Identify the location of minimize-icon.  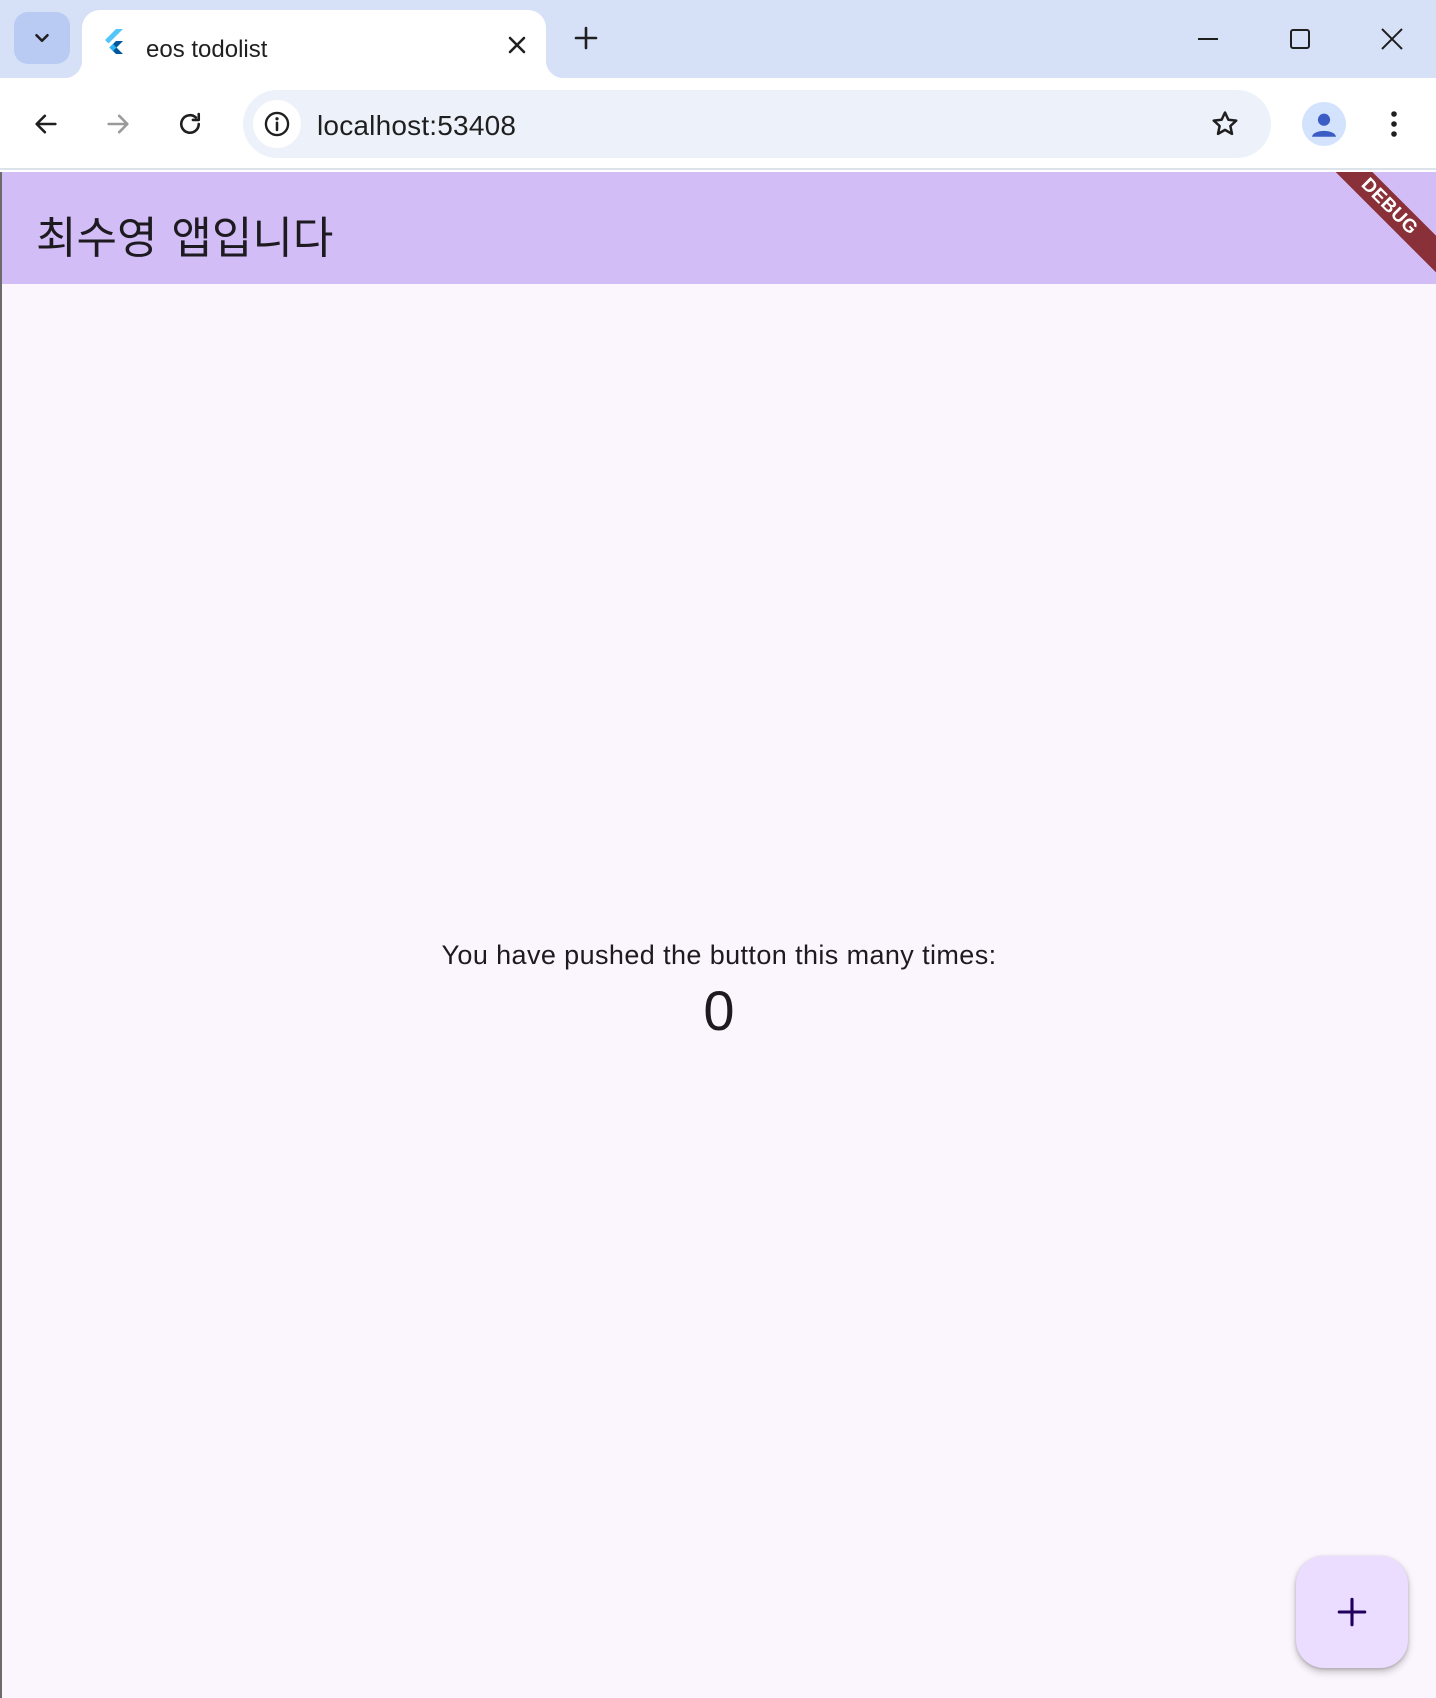
(1208, 39).